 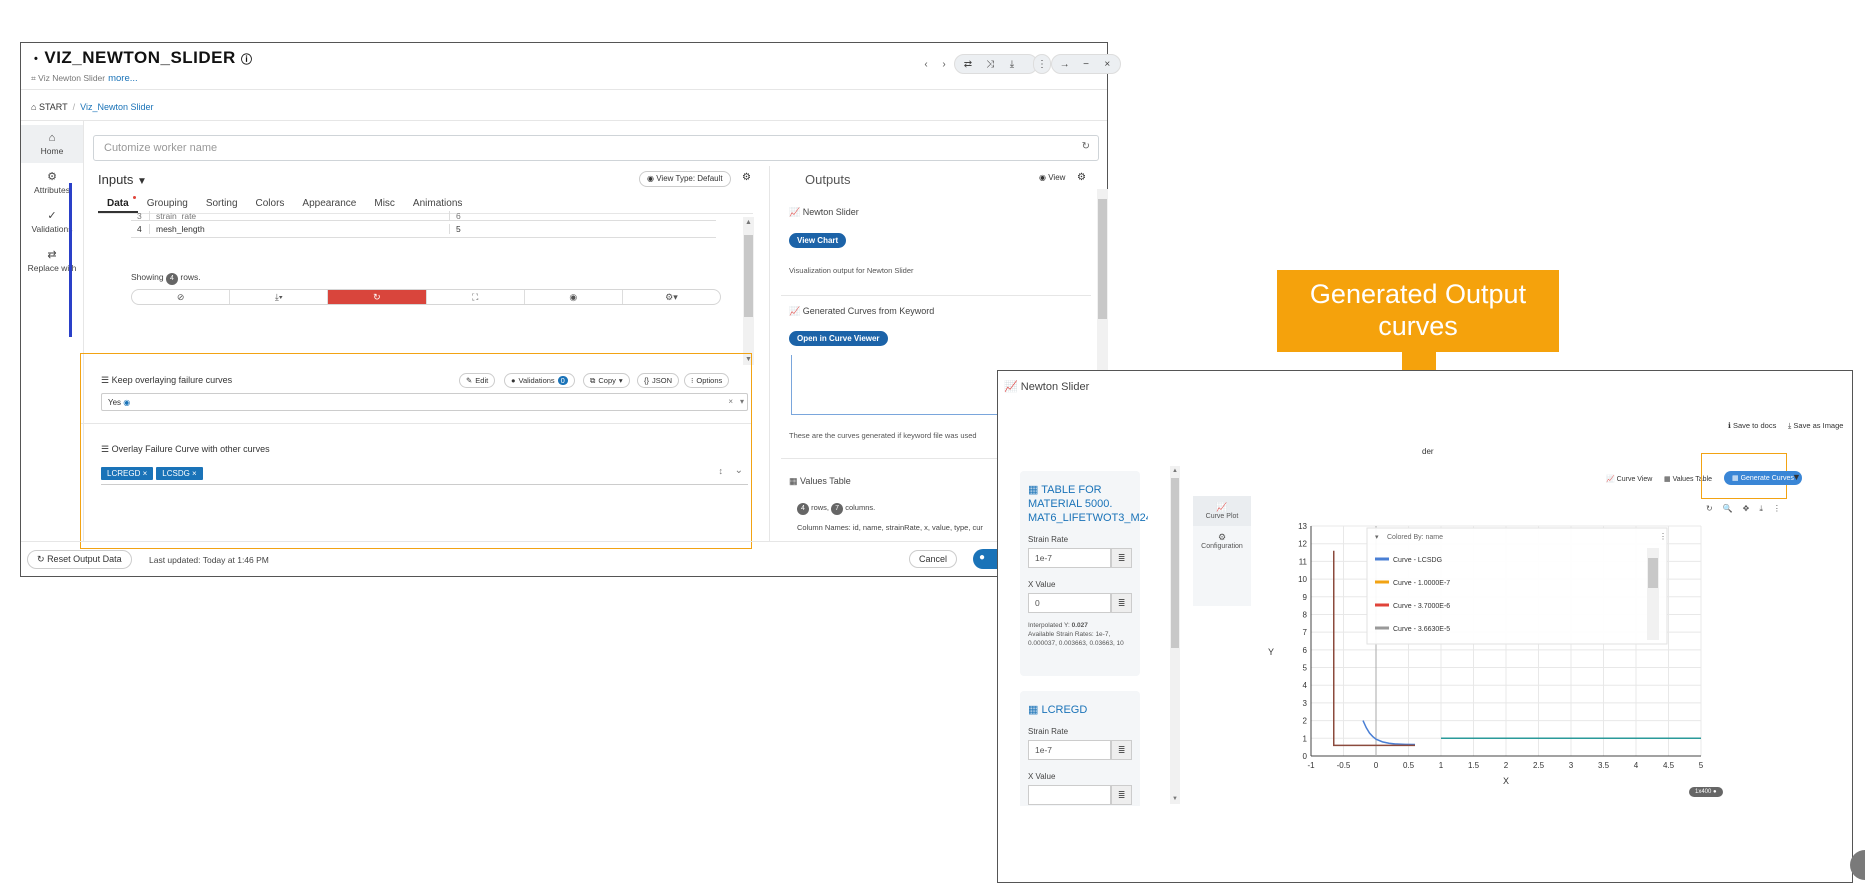 I want to click on tab-configuration: ⚙ Configuration, so click(x=1222, y=541).